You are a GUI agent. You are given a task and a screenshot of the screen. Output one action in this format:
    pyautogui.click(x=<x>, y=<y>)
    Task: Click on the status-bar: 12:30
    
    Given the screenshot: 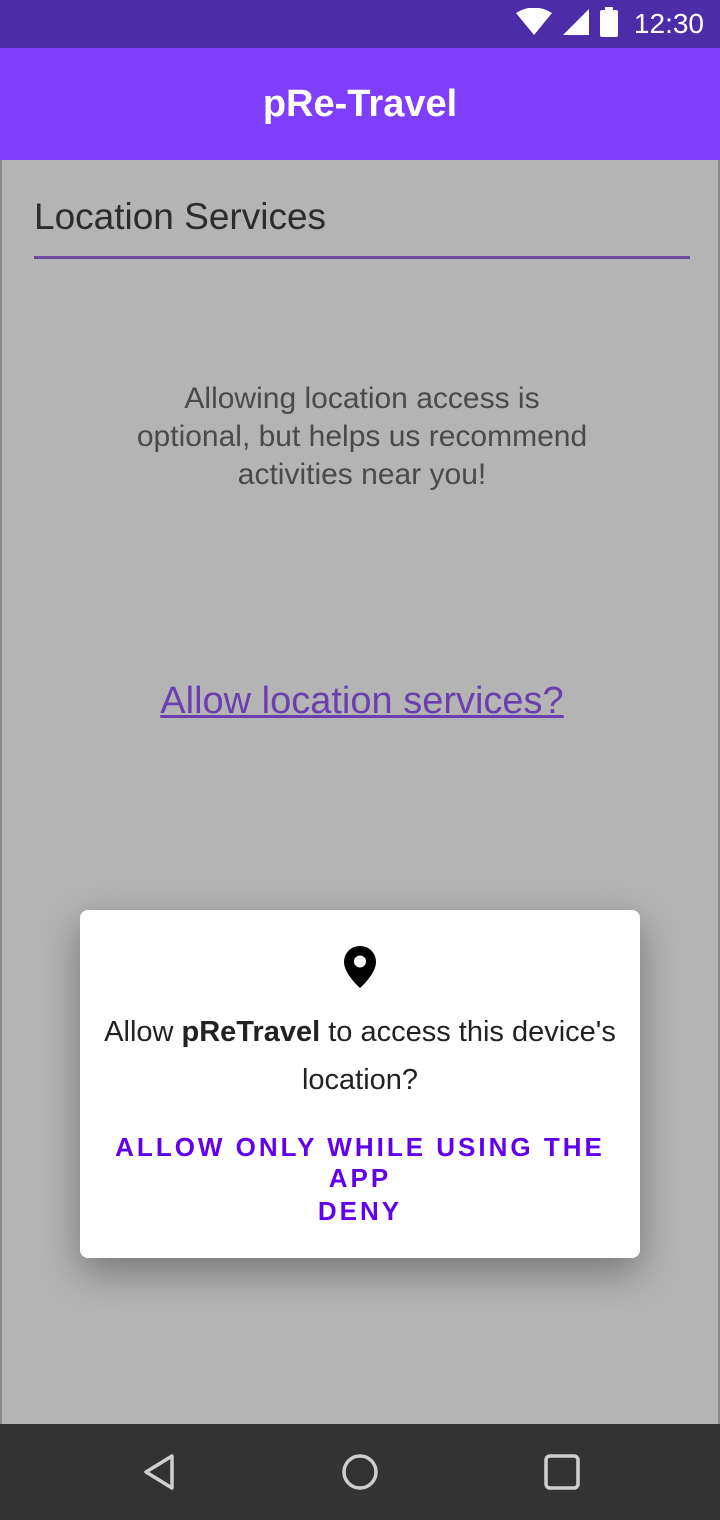 What is the action you would take?
    pyautogui.click(x=360, y=24)
    